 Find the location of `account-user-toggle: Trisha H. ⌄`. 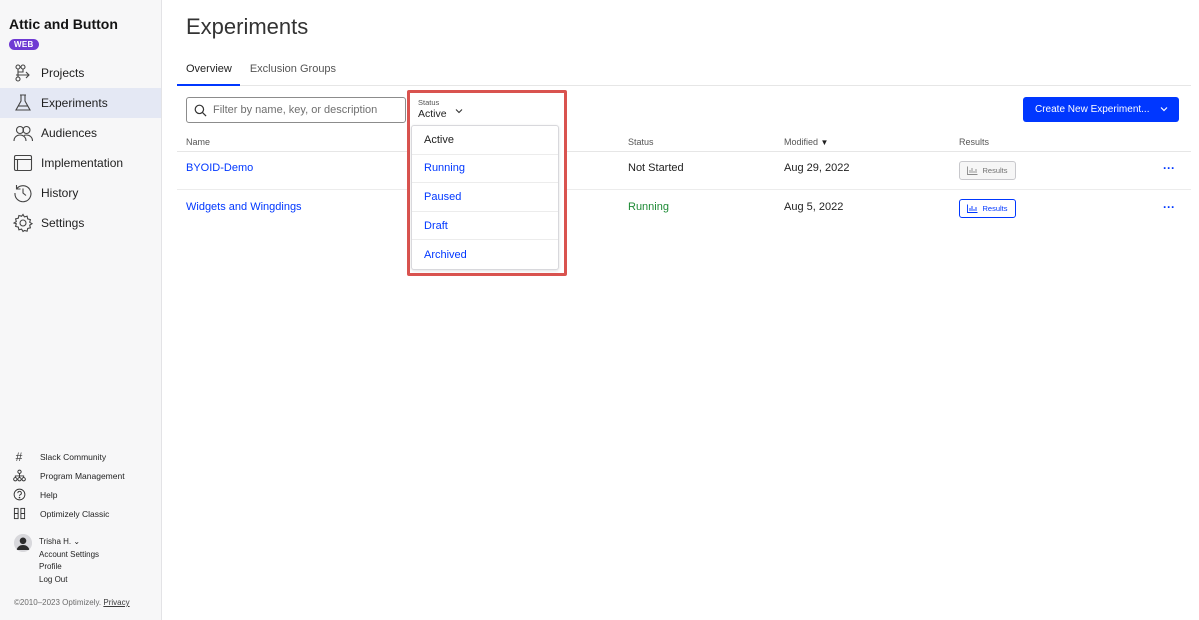

account-user-toggle: Trisha H. ⌄ is located at coordinates (69, 542).